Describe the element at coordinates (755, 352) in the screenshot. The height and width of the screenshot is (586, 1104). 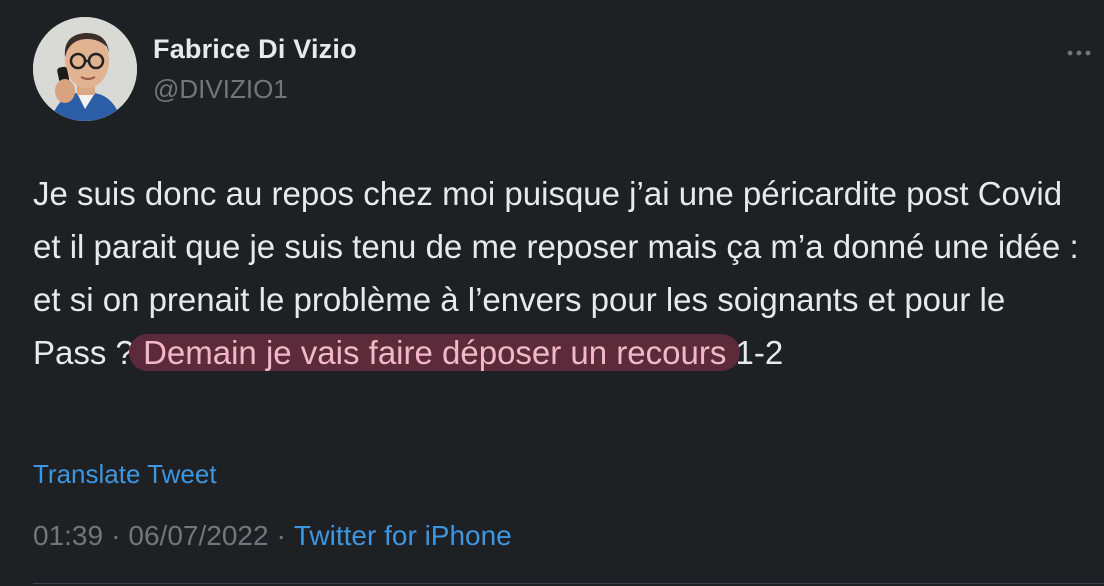
I see `tweet-text-part: 1-2` at that location.